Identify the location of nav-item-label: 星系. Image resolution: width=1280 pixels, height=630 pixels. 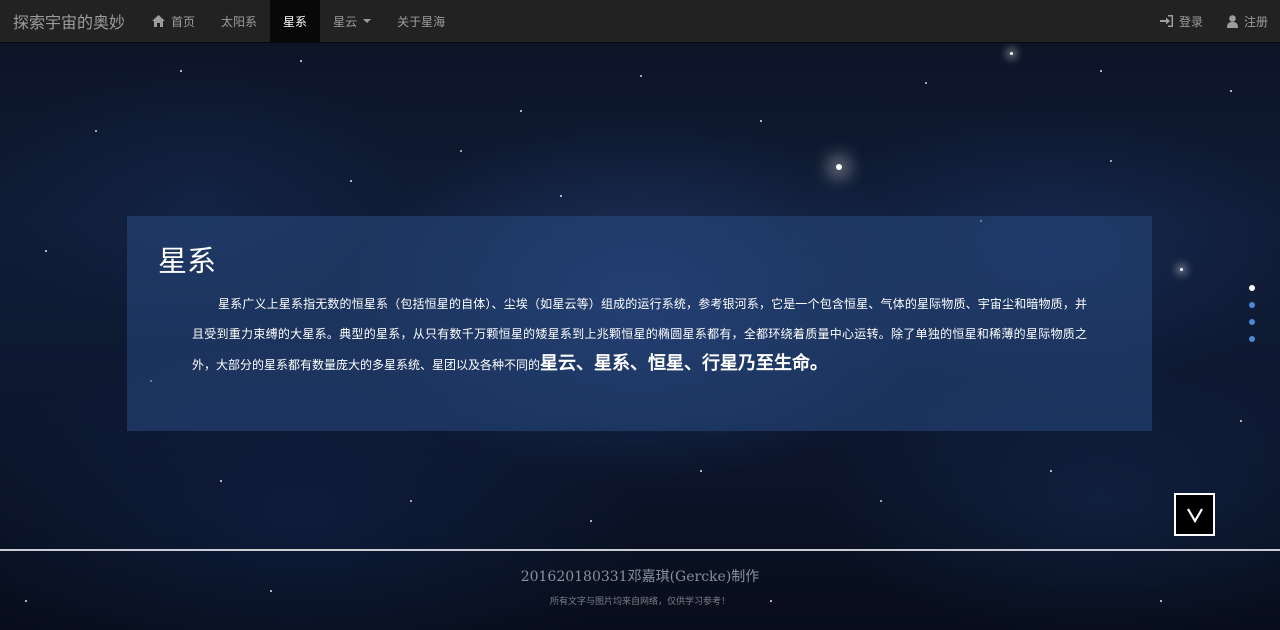
(295, 21).